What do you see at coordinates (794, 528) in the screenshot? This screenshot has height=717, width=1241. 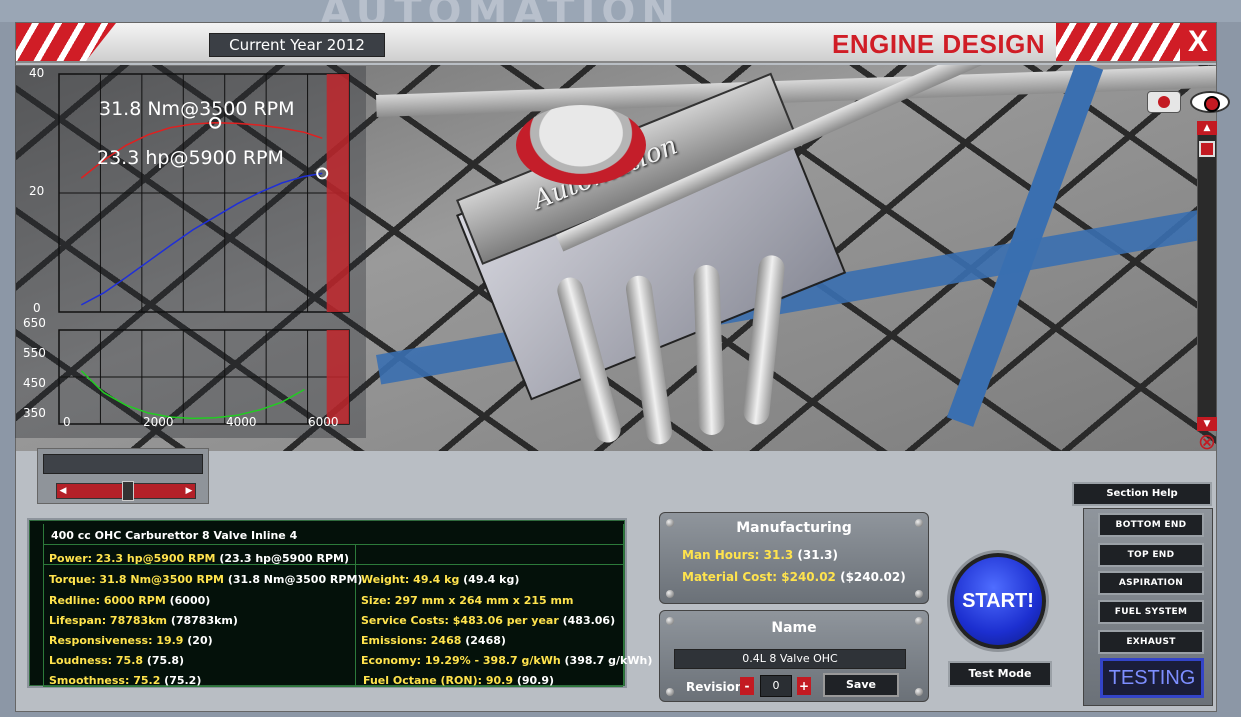 I see `manufacturing-title: Manufacturing` at bounding box center [794, 528].